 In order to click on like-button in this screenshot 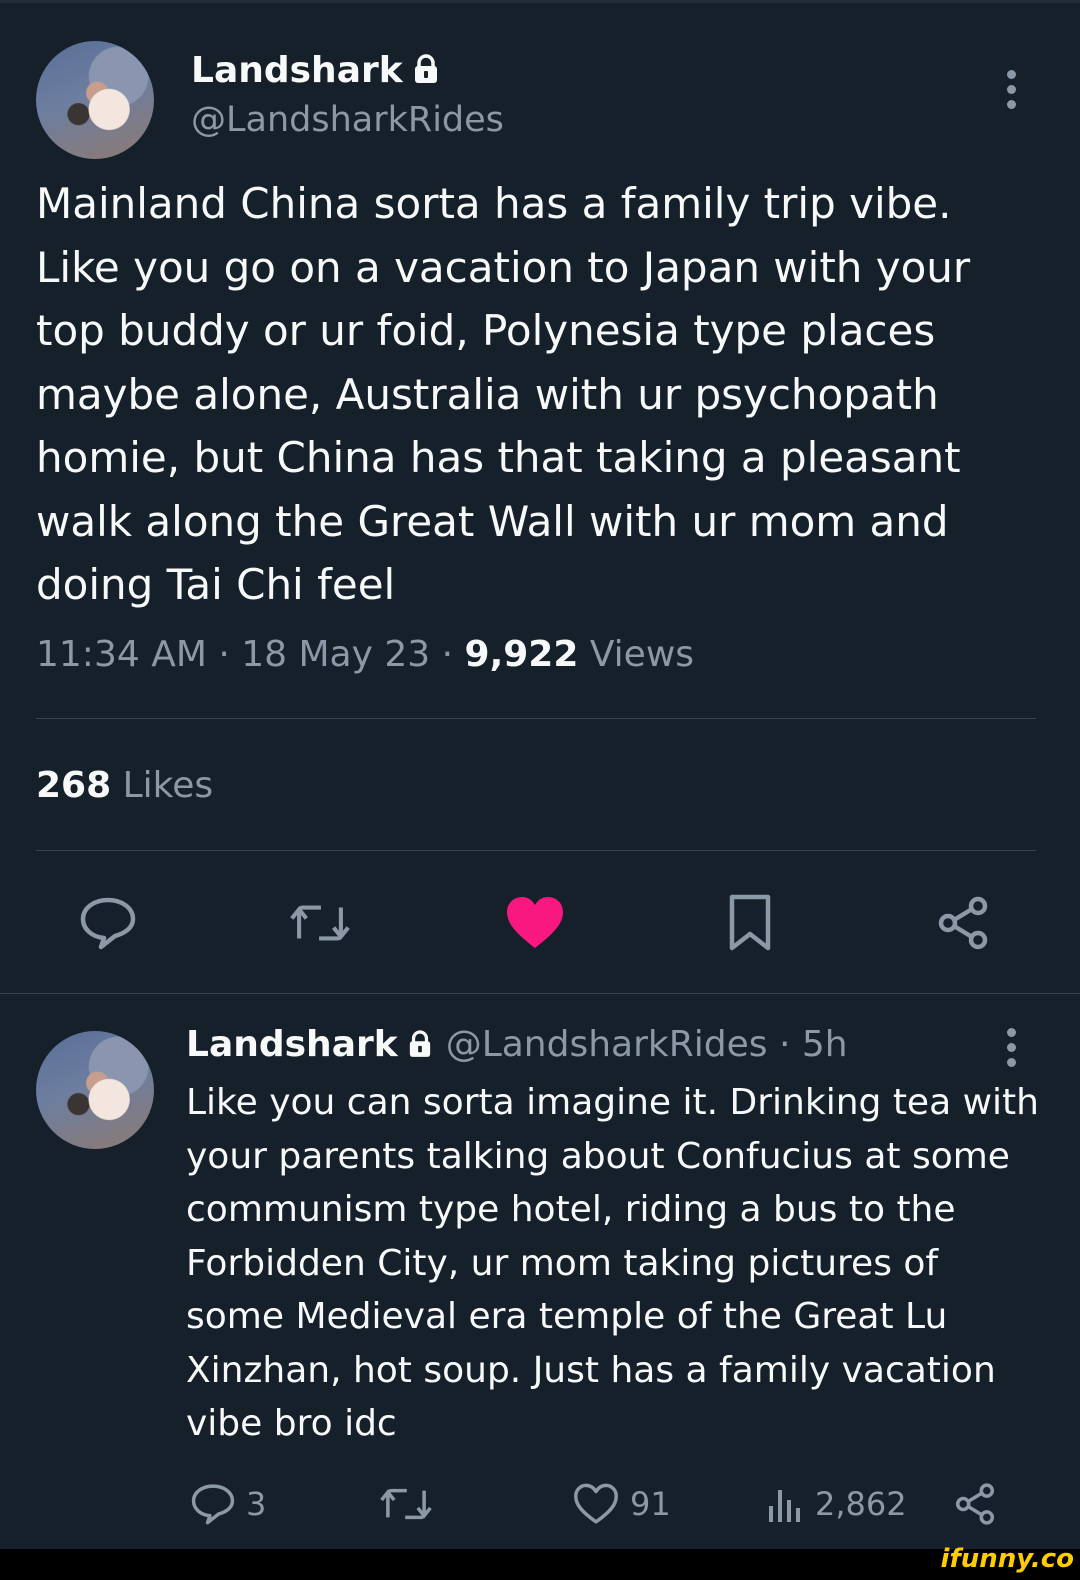, I will do `click(535, 923)`.